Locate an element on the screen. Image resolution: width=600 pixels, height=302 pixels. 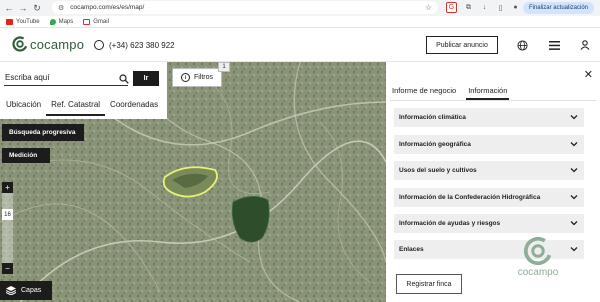
search-input: Escriba aquí is located at coordinates (66, 79).